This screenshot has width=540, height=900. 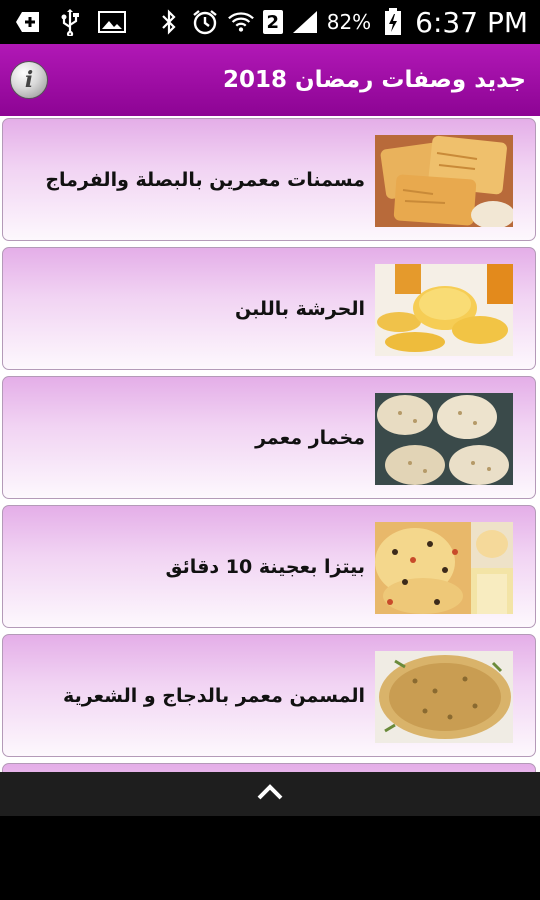 I want to click on sim-icon: 2, so click(x=272, y=22).